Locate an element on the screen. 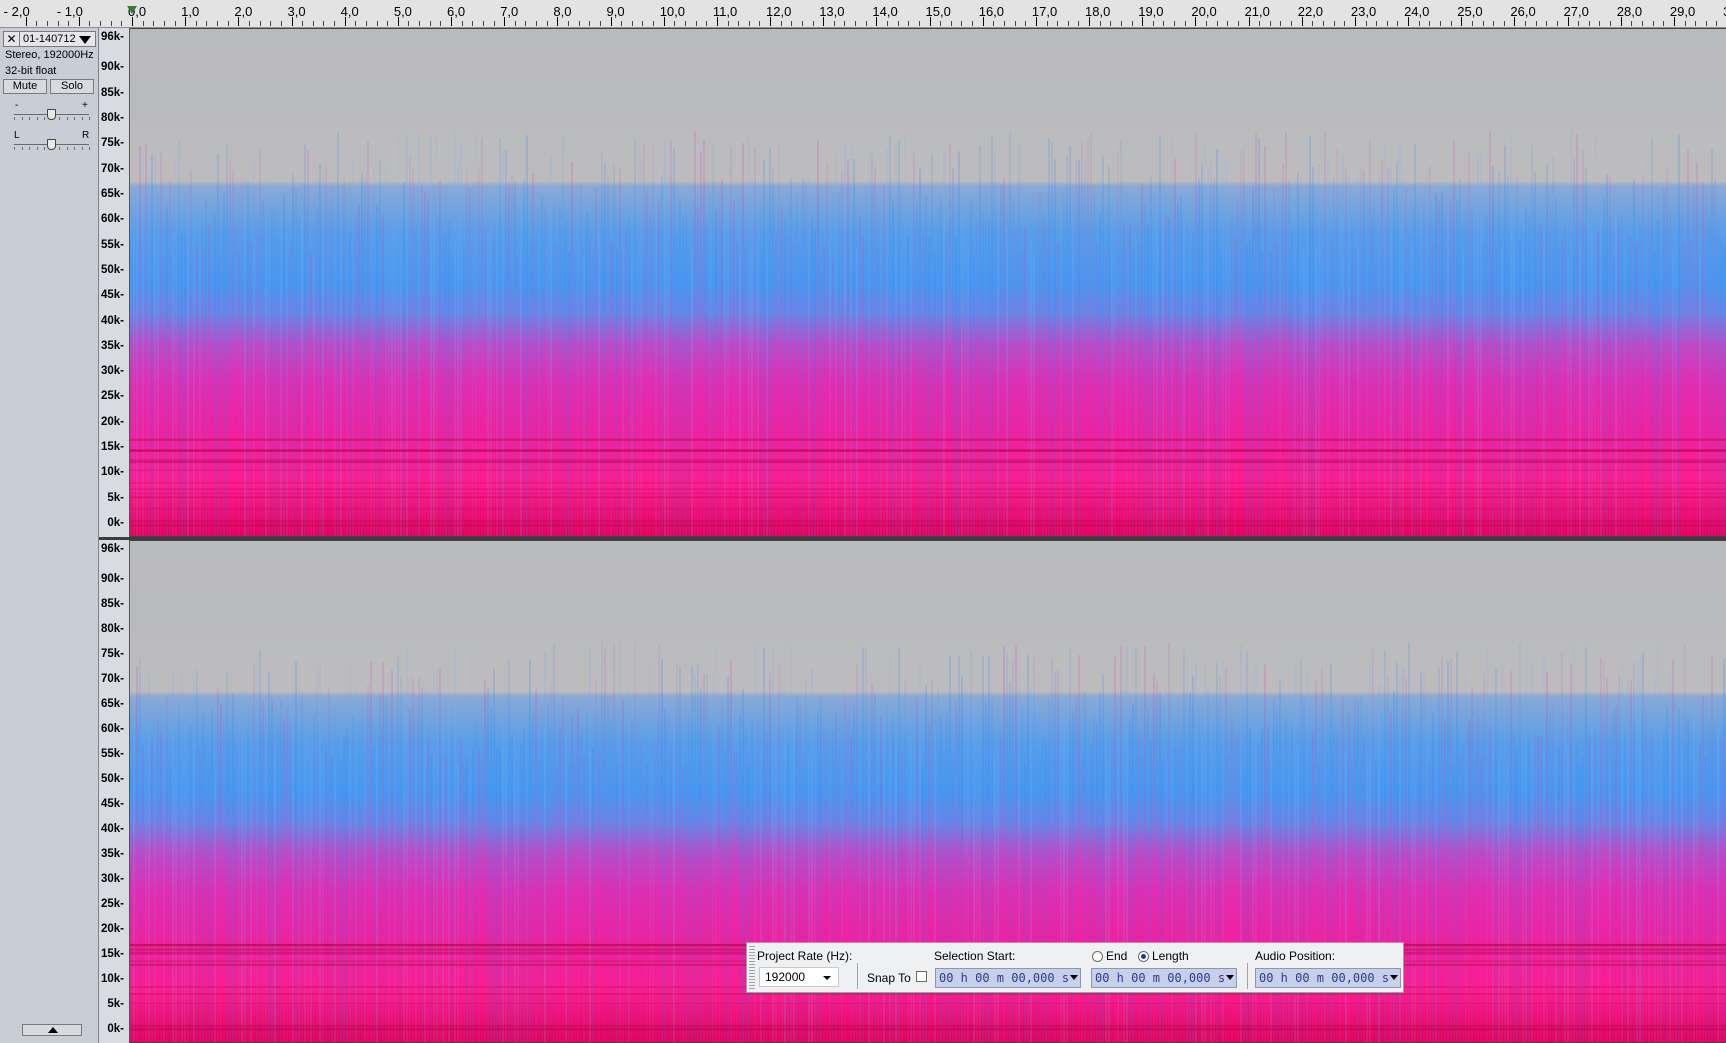 Image resolution: width=1726 pixels, height=1043 pixels. frequency-label: 65k- is located at coordinates (112, 704).